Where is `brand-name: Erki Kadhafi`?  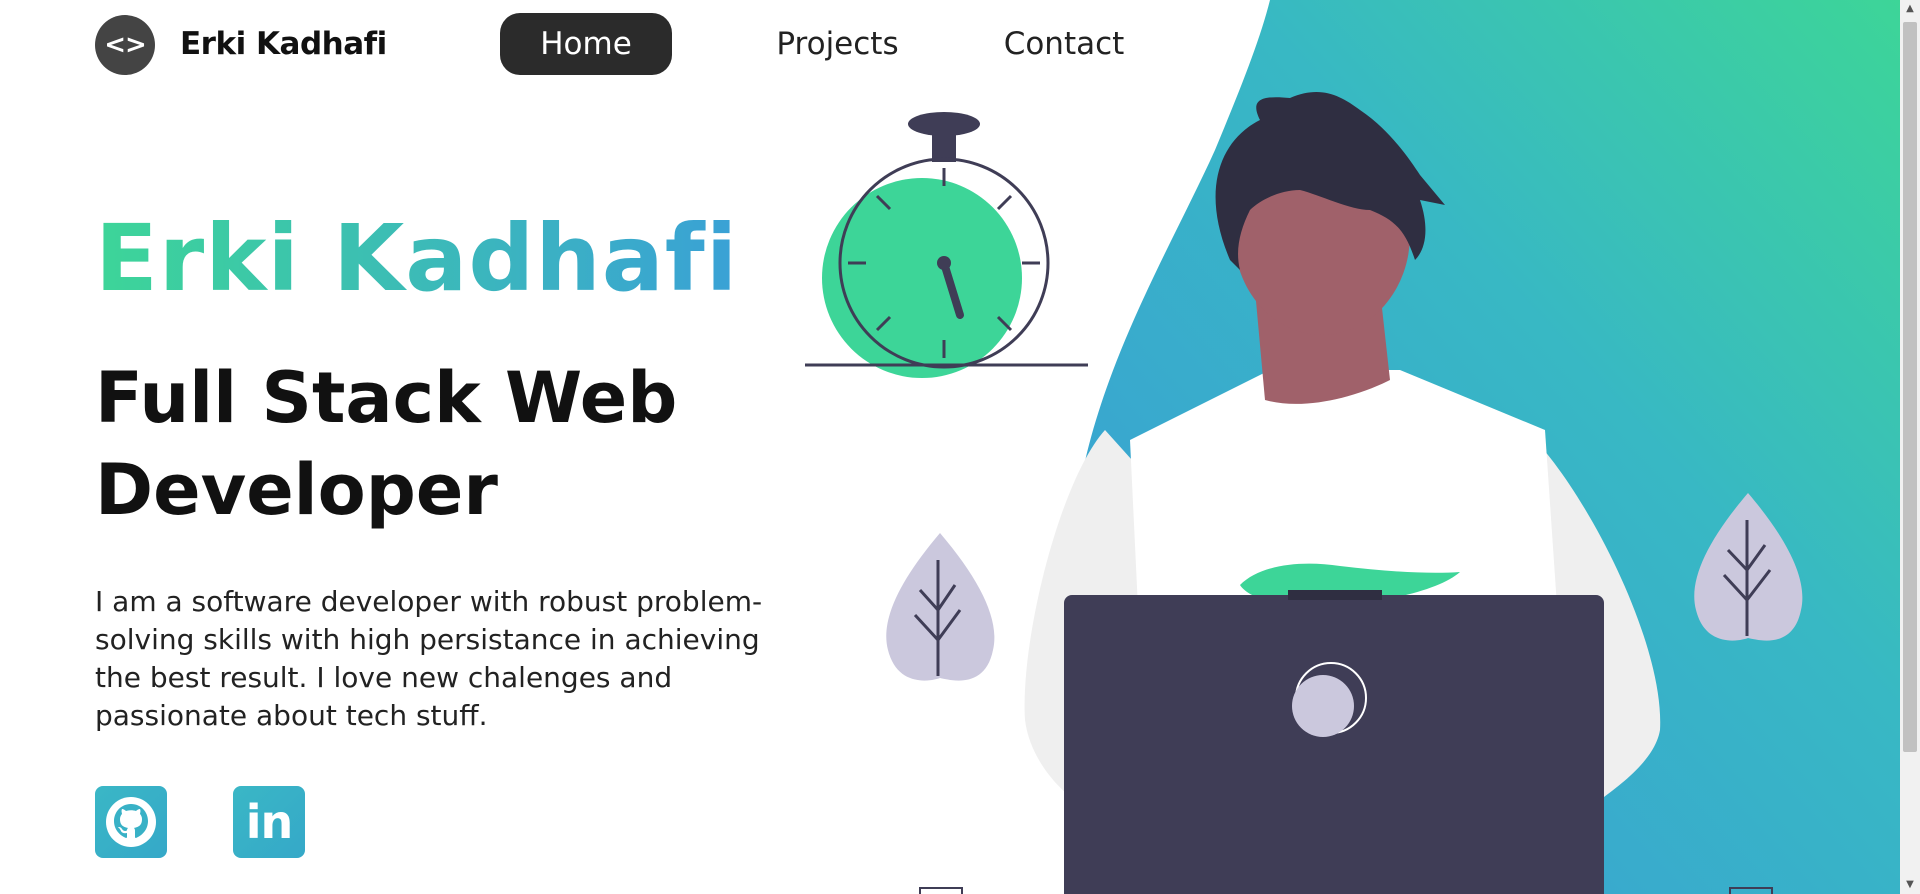
brand-name: Erki Kadhafi is located at coordinates (283, 44).